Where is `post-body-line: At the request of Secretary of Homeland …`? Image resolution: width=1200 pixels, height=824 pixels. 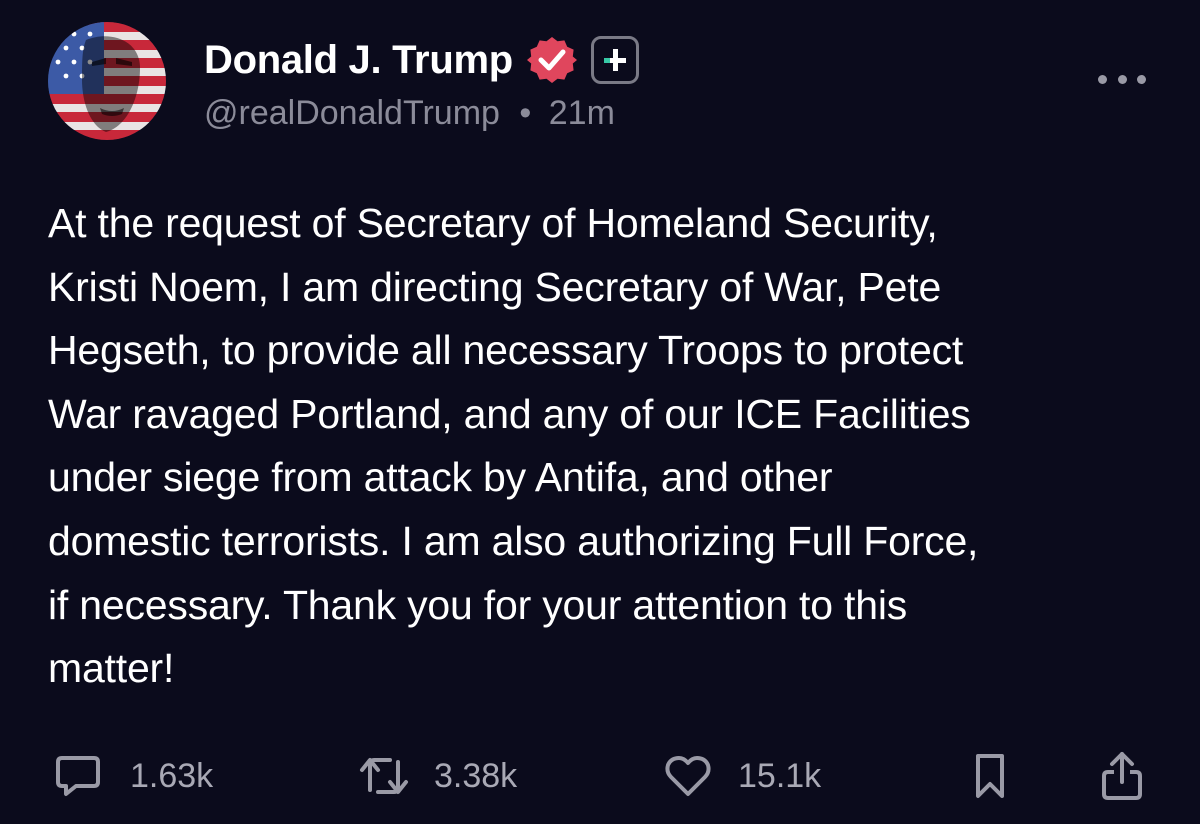 post-body-line: At the request of Secretary of Homeland … is located at coordinates (493, 223).